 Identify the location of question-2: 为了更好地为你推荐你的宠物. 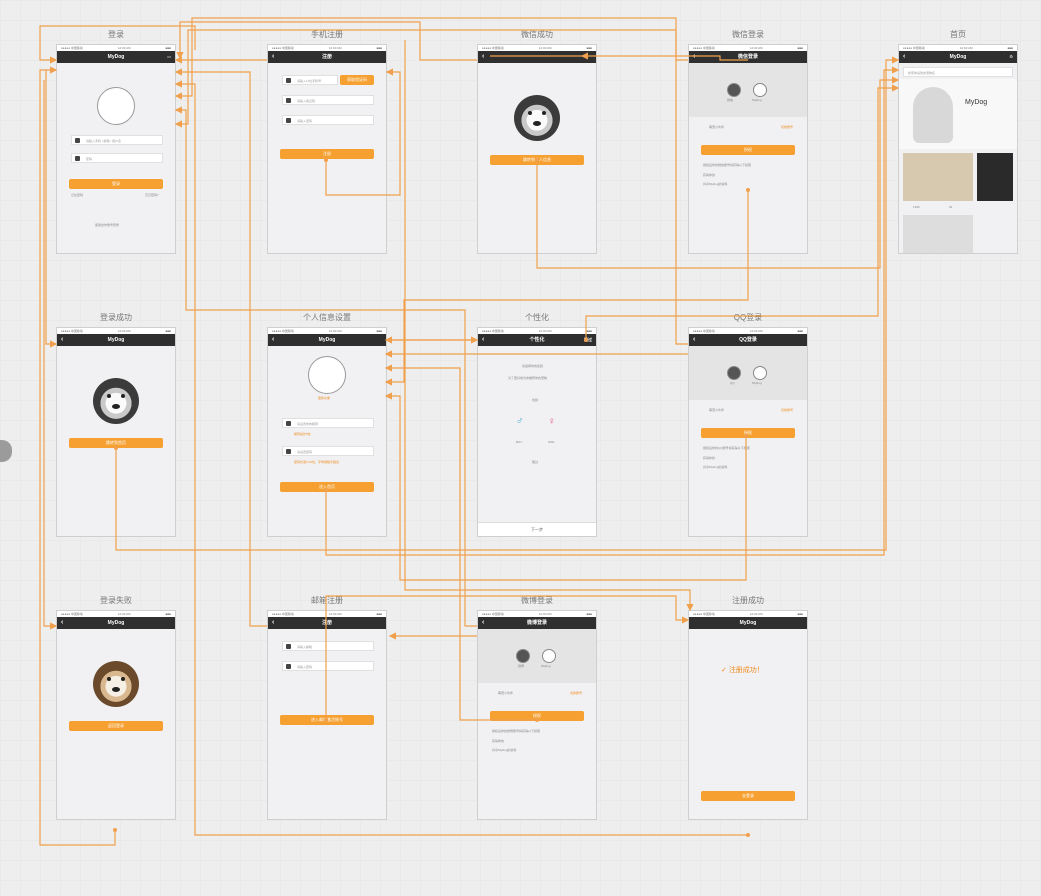
(528, 378).